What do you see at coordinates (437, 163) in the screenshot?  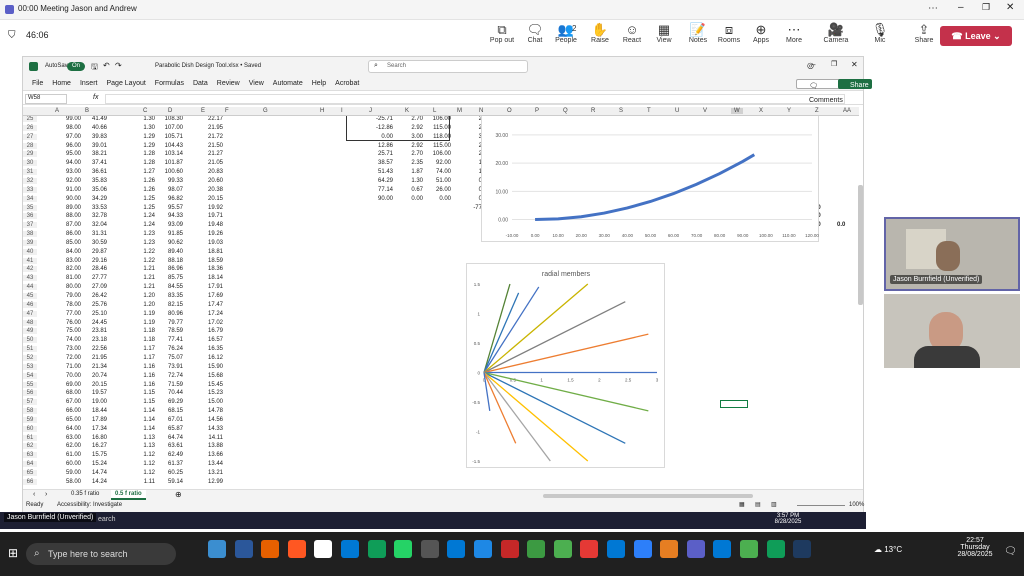 I see `cell: 92.00` at bounding box center [437, 163].